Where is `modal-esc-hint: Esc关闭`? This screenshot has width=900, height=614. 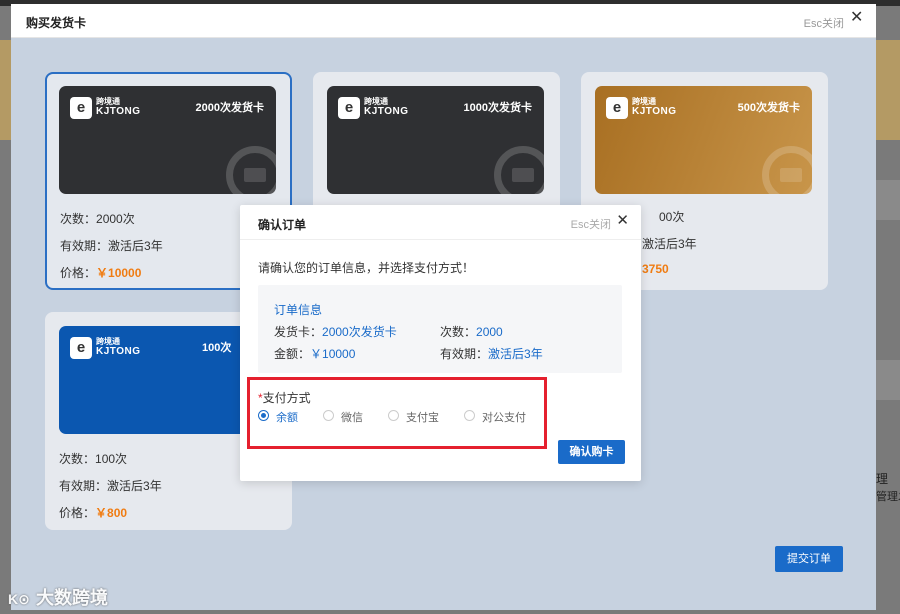
modal-esc-hint: Esc关闭 is located at coordinates (823, 24).